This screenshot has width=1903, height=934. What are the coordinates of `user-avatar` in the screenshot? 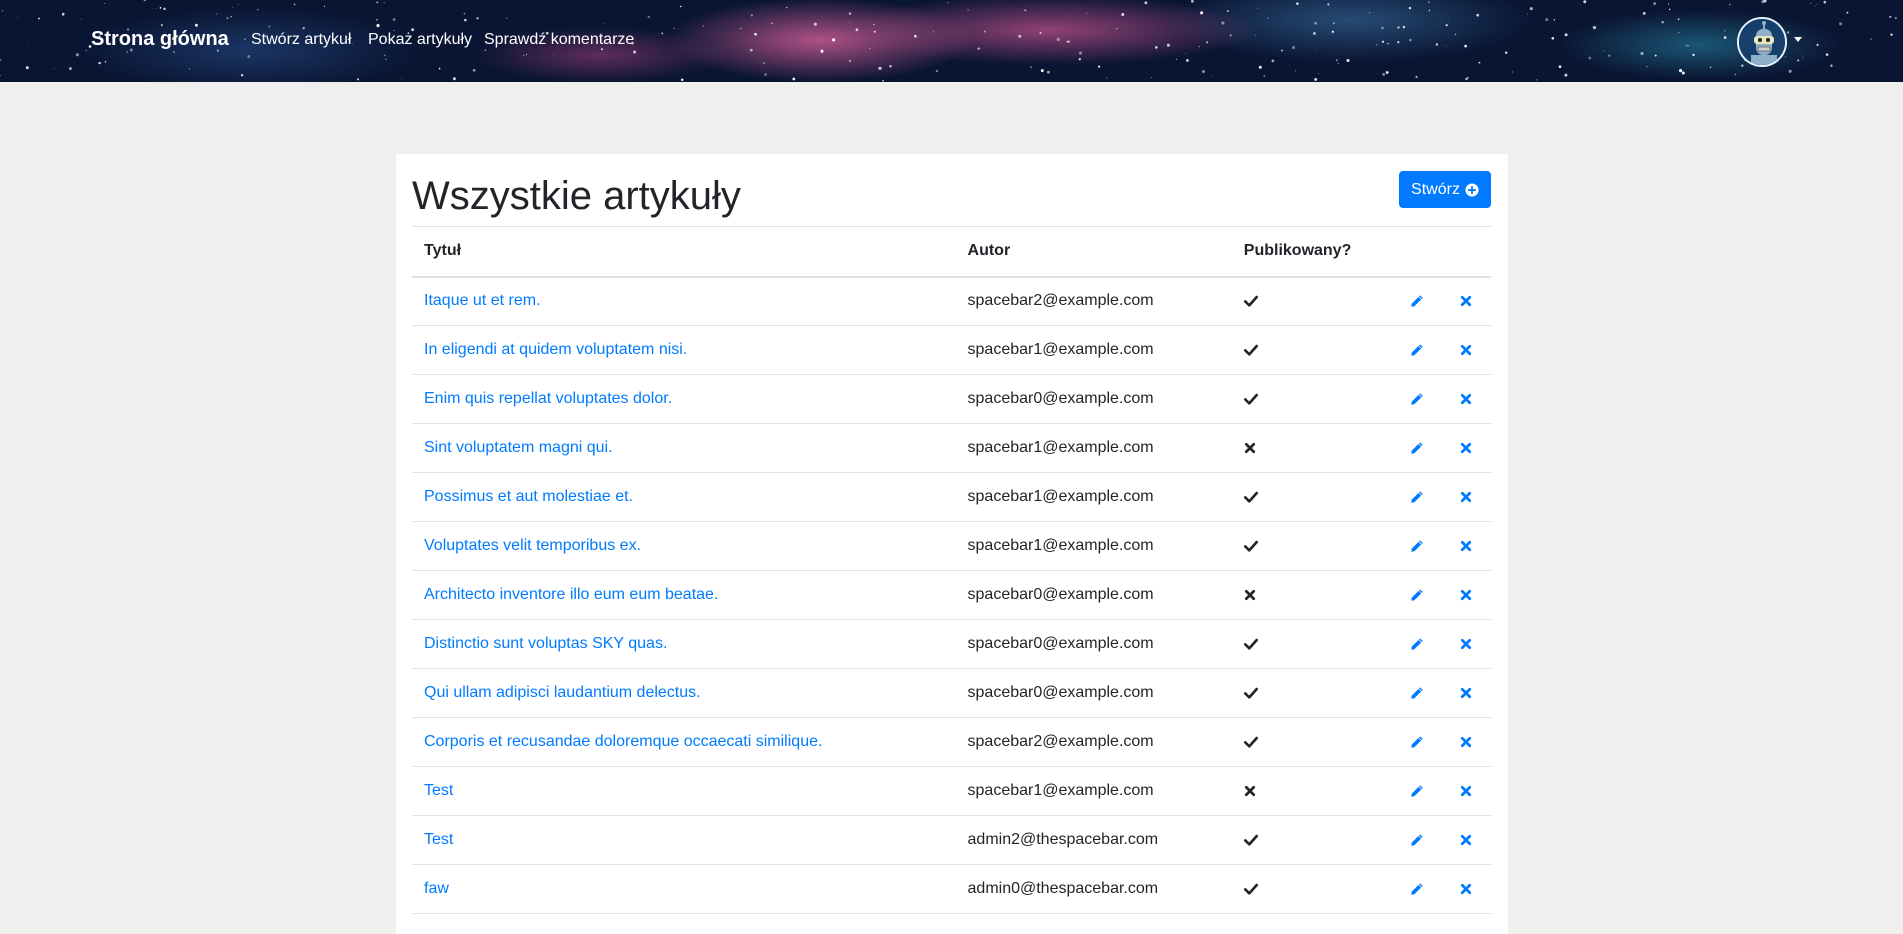 It's located at (1762, 42).